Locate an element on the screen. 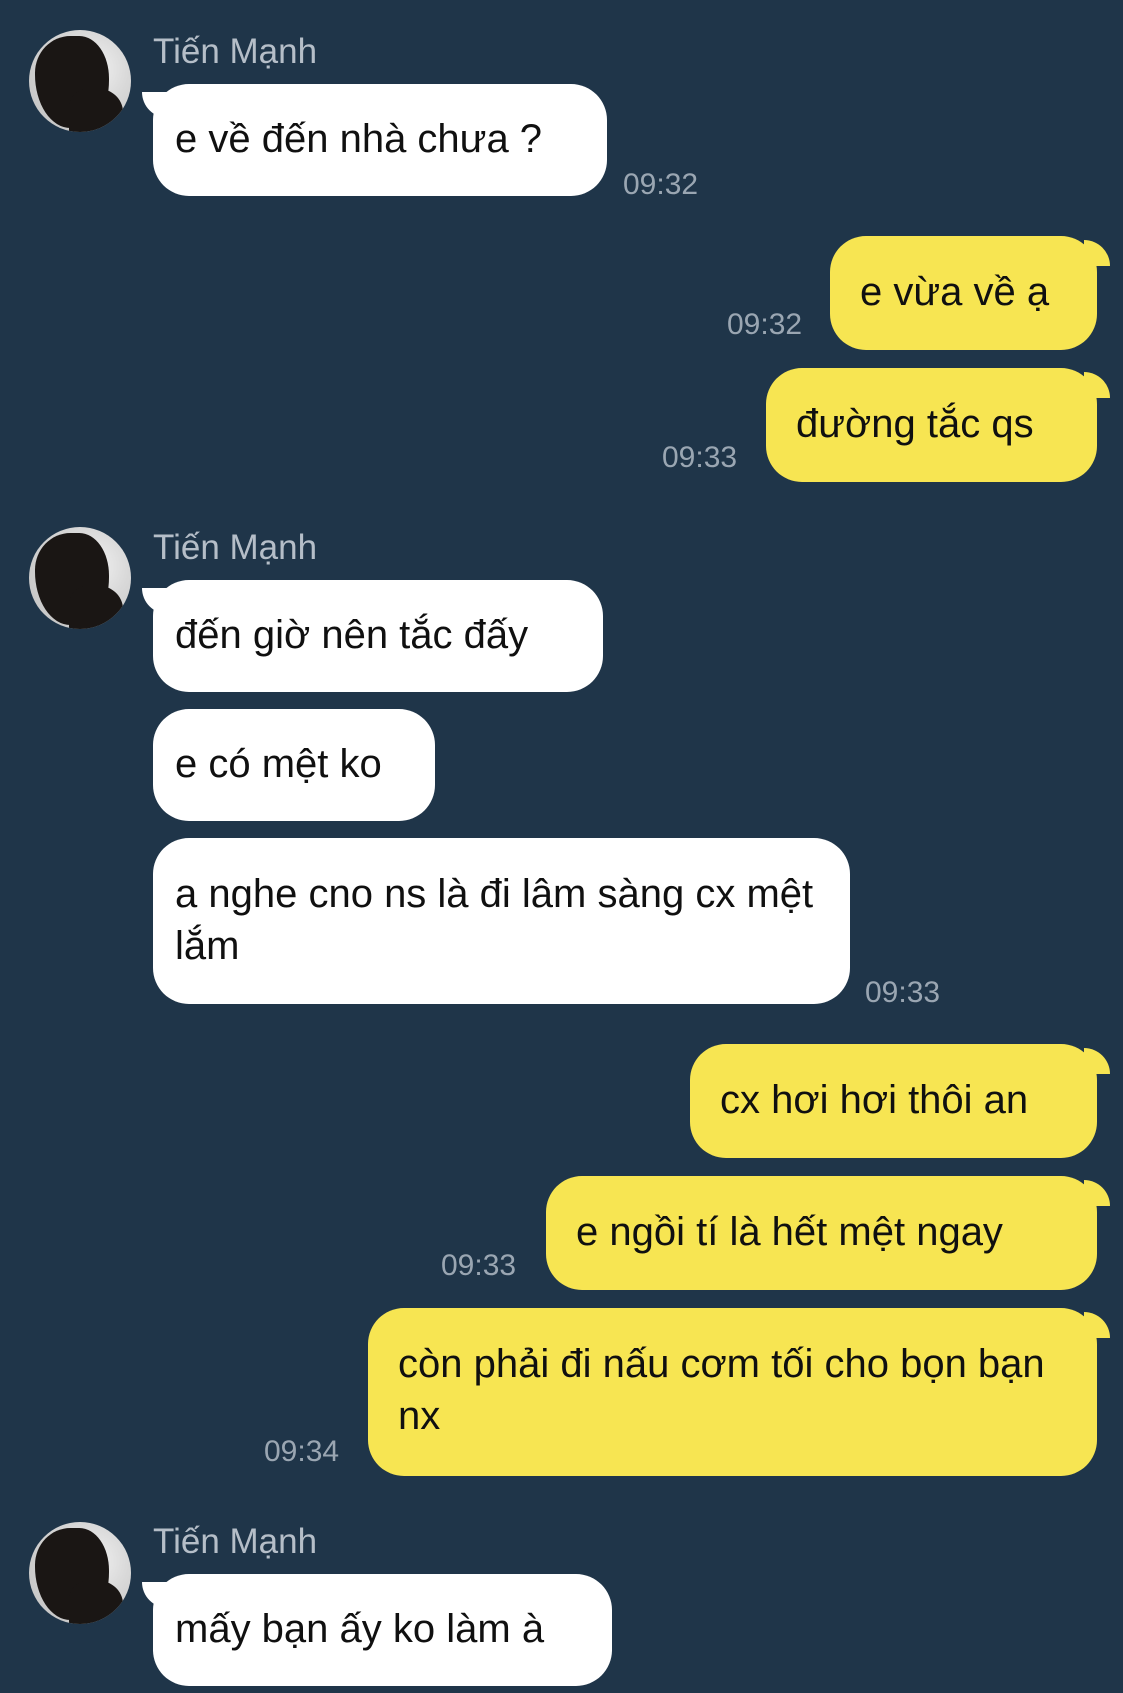 This screenshot has width=1123, height=1693. message-bubble-incoming: mấy bạn ấy ko làm à is located at coordinates (382, 1630).